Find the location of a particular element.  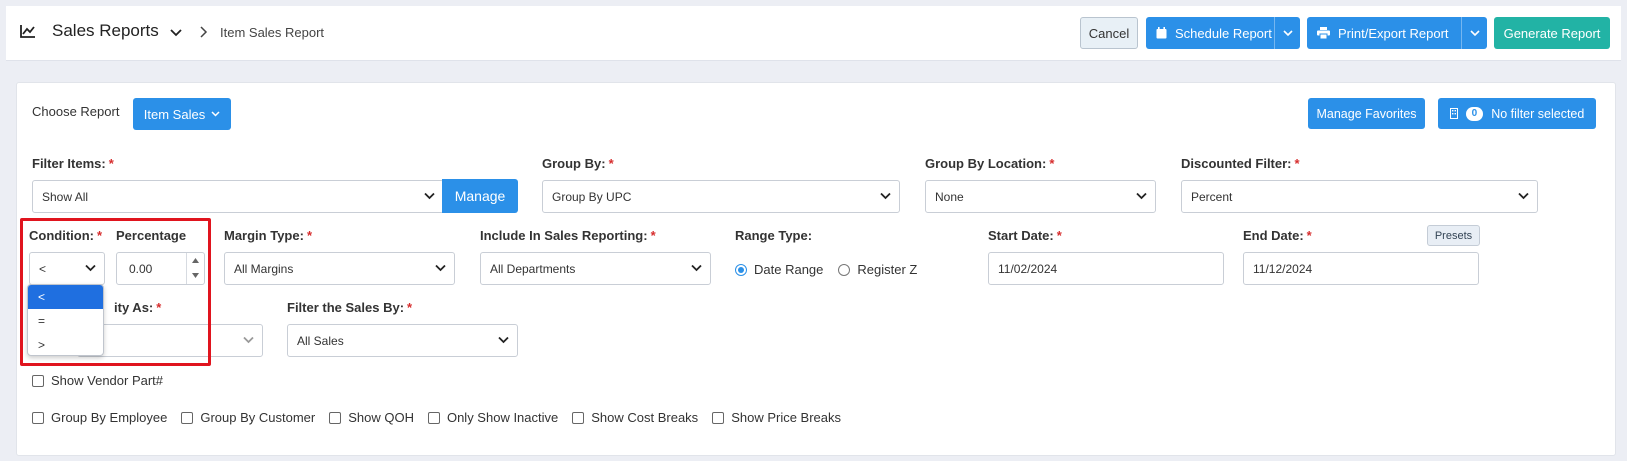

include-sales-label: Include In Sales Reporting: * is located at coordinates (568, 235).